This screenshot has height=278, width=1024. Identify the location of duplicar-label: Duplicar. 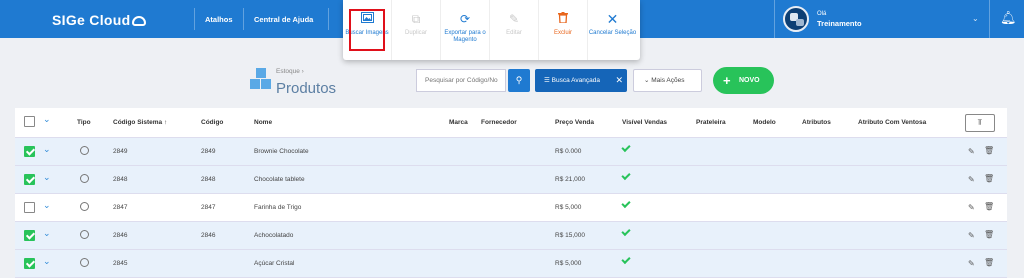
(415, 33).